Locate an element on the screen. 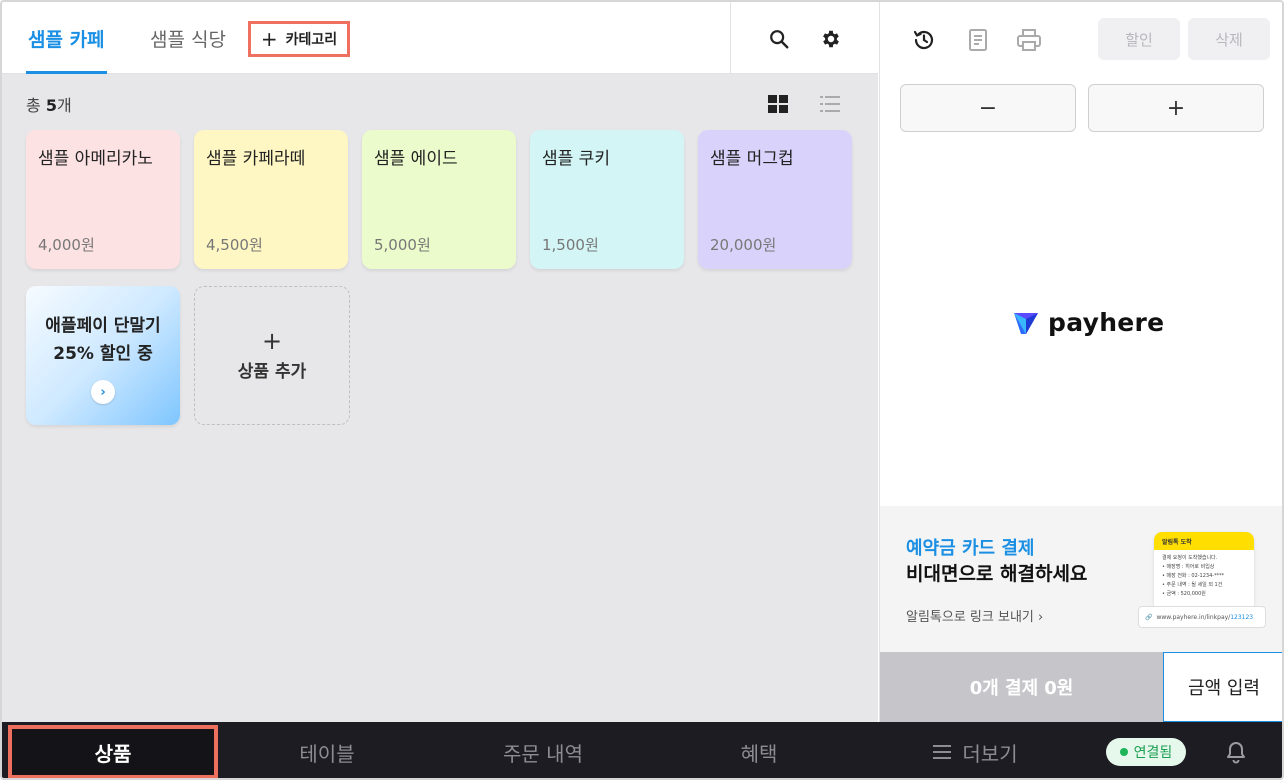 The image size is (1284, 780). category-bar: 샘플 카페 샘플 식당 + 카테고리 is located at coordinates (440, 38).